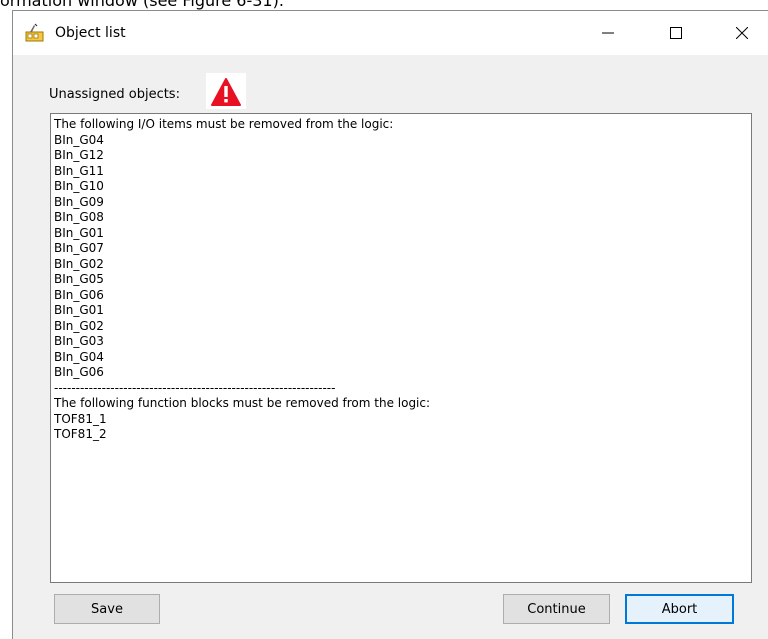  Describe the element at coordinates (226, 91) in the screenshot. I see `warning-icon` at that location.